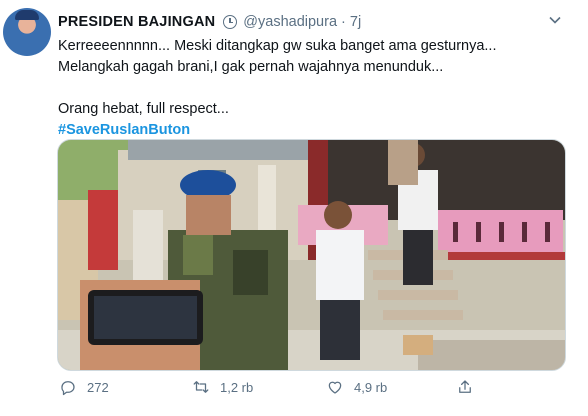 The width and height of the screenshot is (588, 416). I want to click on author-handle: @yashadipura, so click(290, 22).